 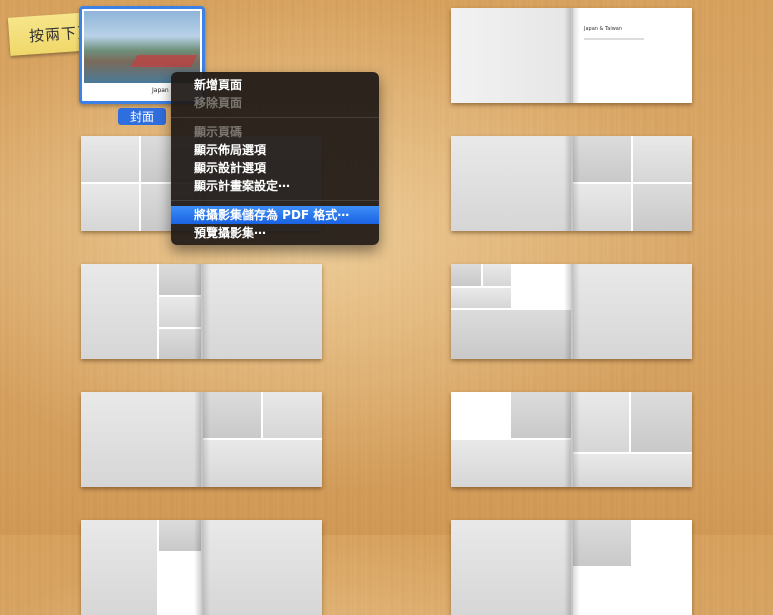 I want to click on menu-item-preview-book: 預覽攝影集⋯, so click(x=275, y=233).